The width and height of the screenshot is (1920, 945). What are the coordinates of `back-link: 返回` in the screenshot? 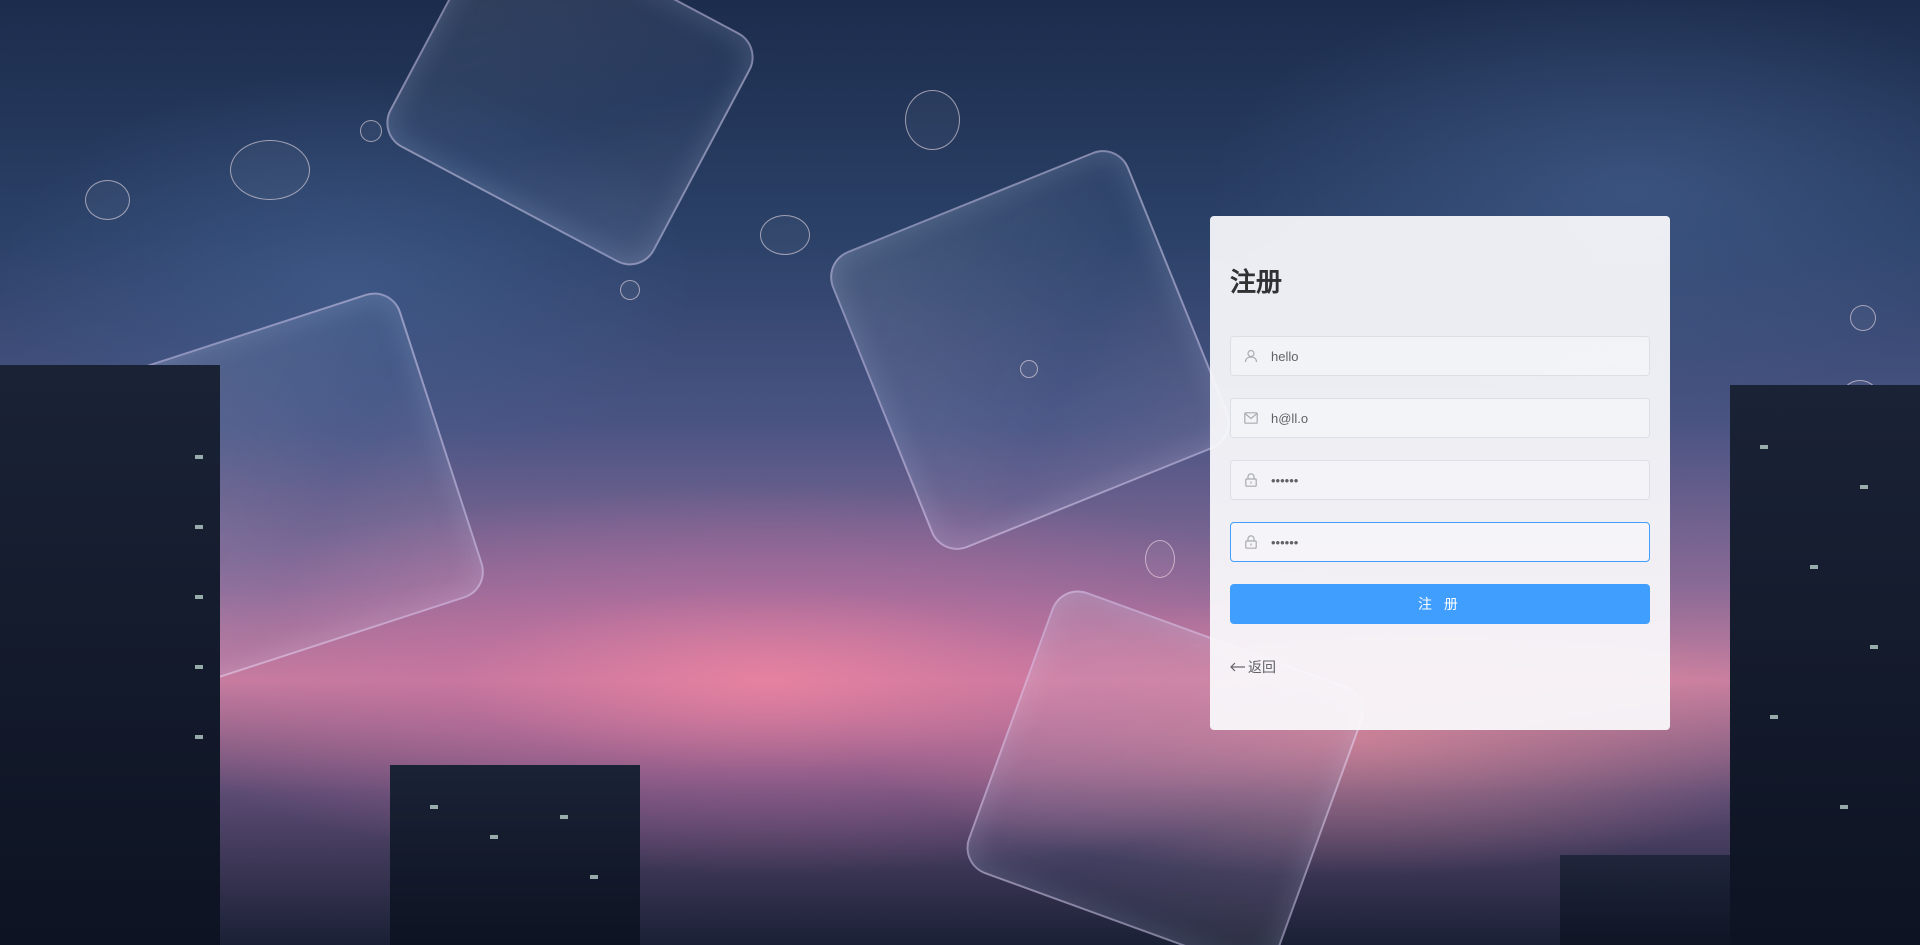 It's located at (1253, 667).